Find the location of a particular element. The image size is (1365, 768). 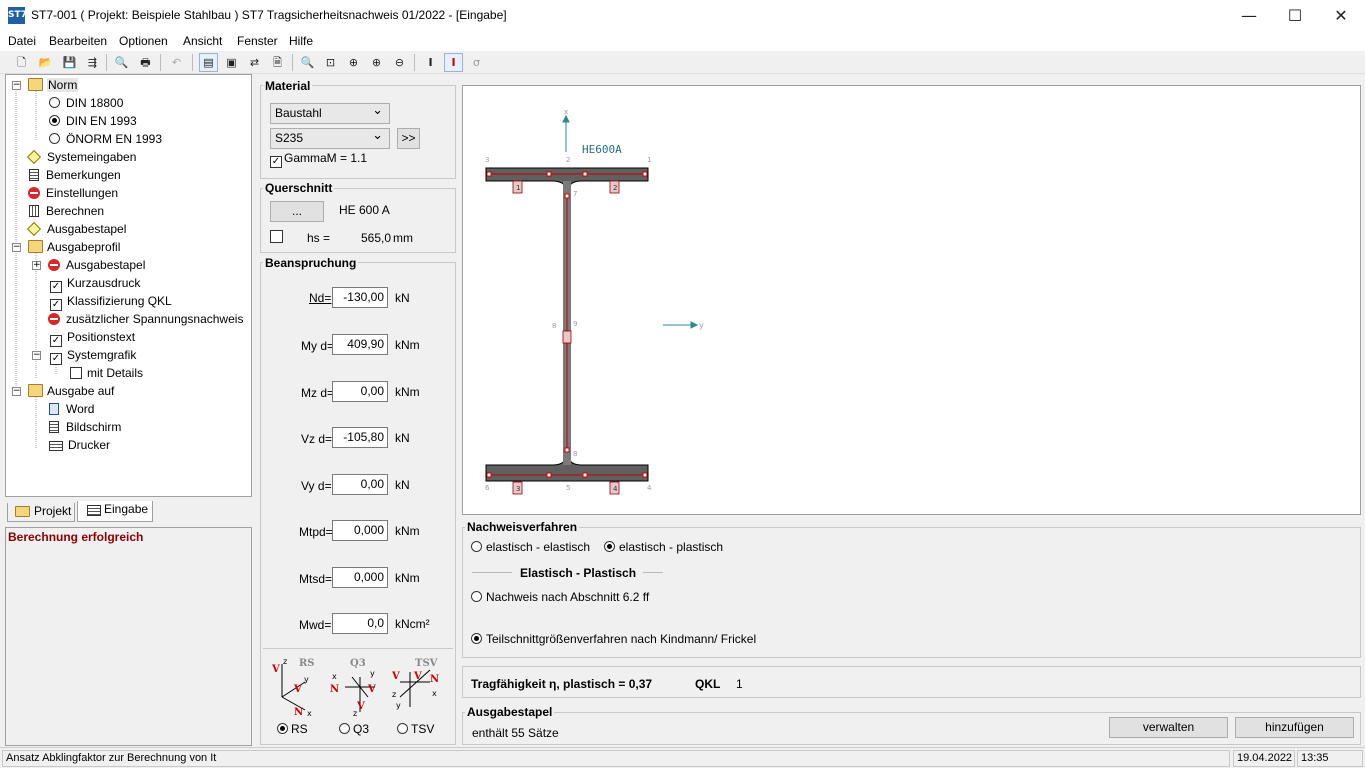

tree-item-onorm: ÖNORM EN 1993 is located at coordinates (105, 139).